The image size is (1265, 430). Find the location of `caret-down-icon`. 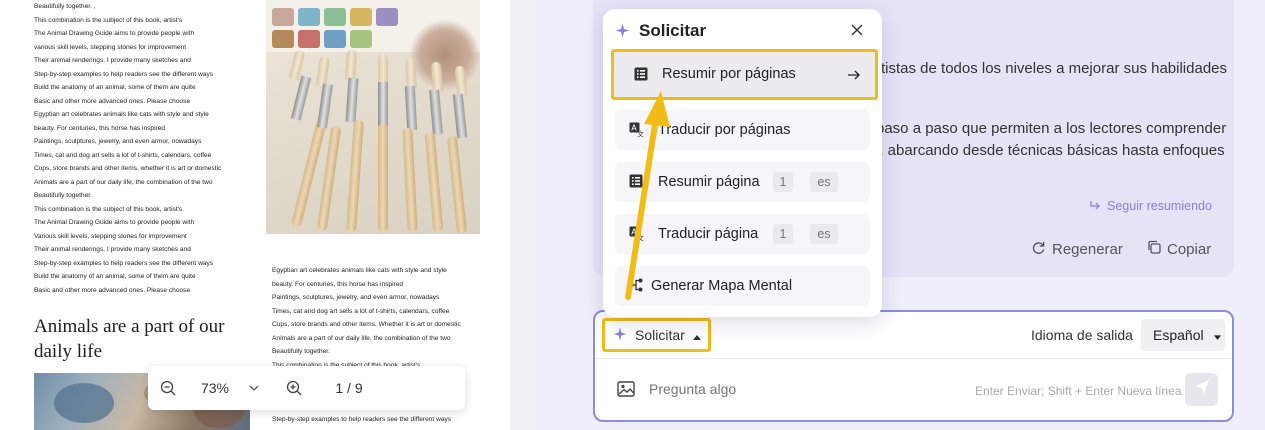

caret-down-icon is located at coordinates (1217, 335).